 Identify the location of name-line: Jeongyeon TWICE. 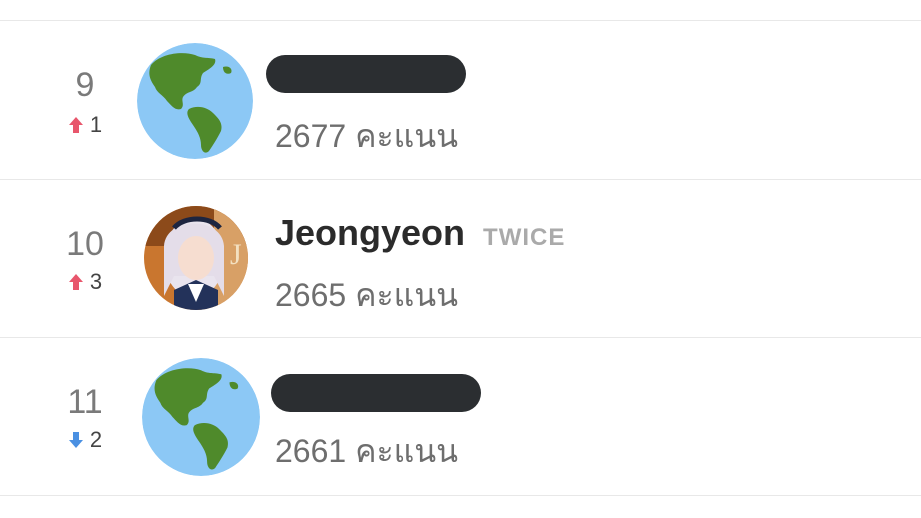
(420, 233).